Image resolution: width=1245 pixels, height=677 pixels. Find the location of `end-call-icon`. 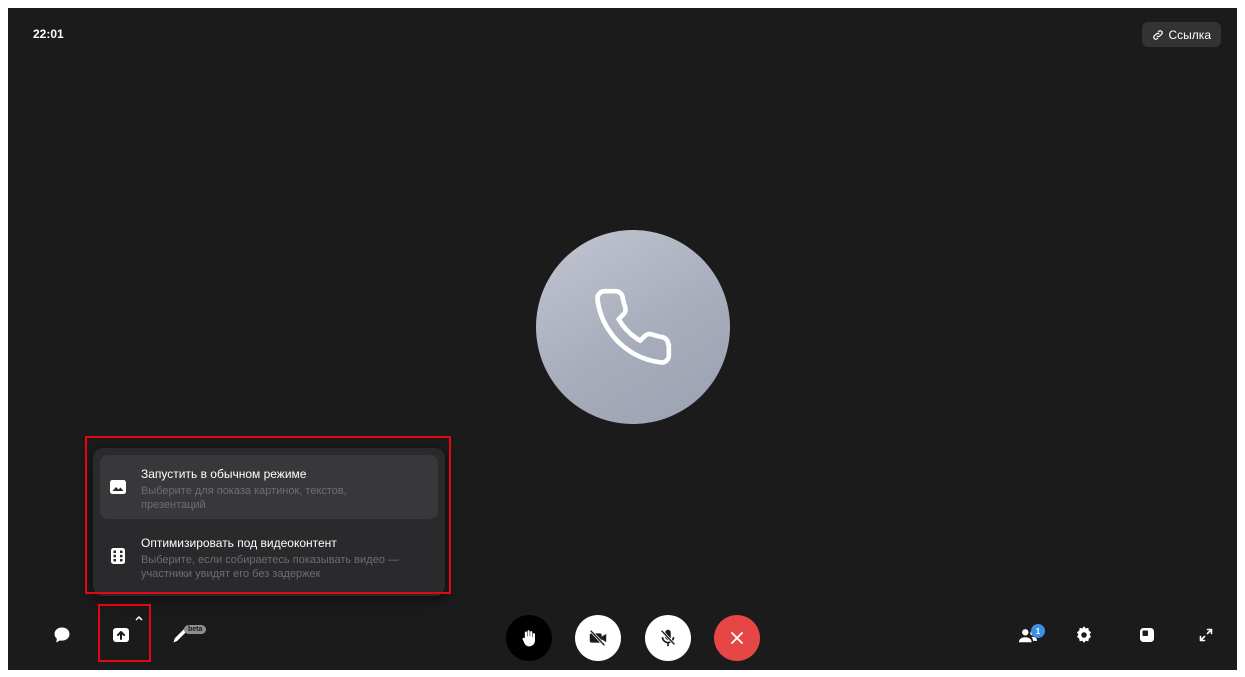

end-call-icon is located at coordinates (737, 638).